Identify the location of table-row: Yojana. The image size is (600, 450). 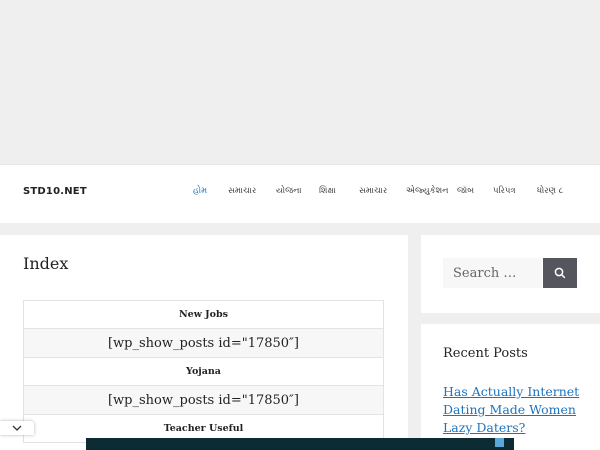
(203, 371).